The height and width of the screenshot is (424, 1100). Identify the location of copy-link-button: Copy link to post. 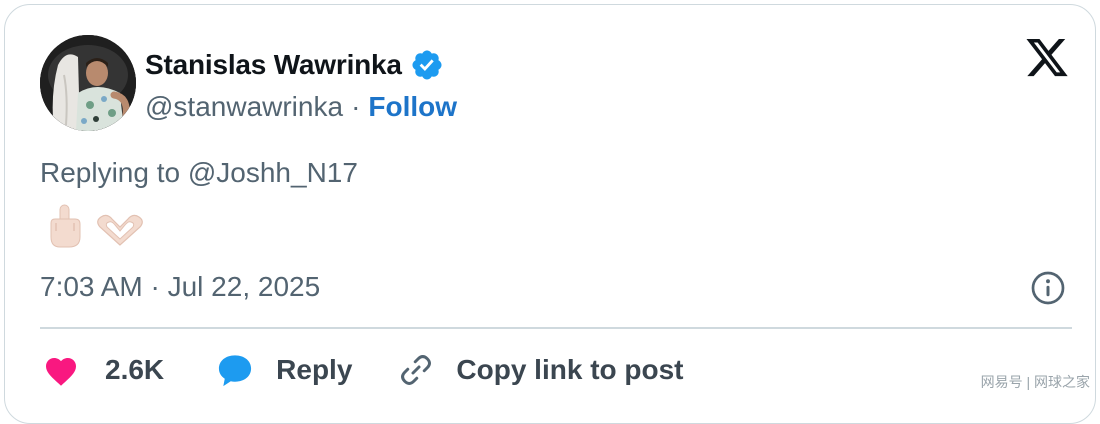
(540, 370).